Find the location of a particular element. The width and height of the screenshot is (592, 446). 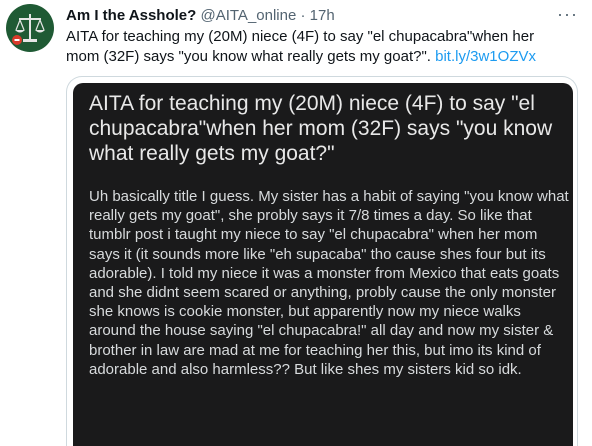

more-options-icon: ··· is located at coordinates (567, 14).